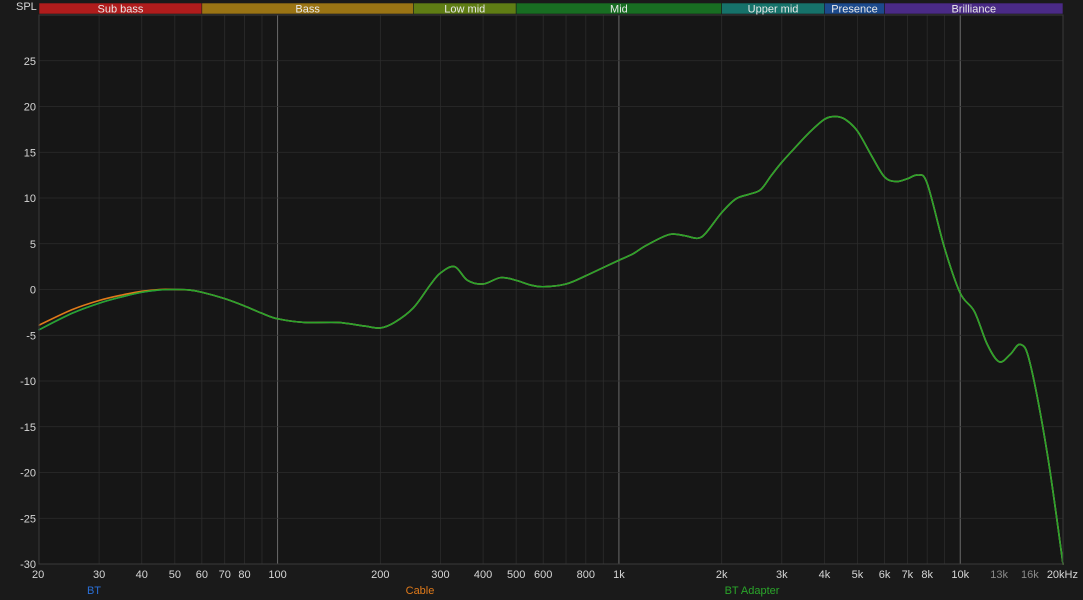 The image size is (1083, 600). I want to click on x-tick-label: 7k, so click(908, 575).